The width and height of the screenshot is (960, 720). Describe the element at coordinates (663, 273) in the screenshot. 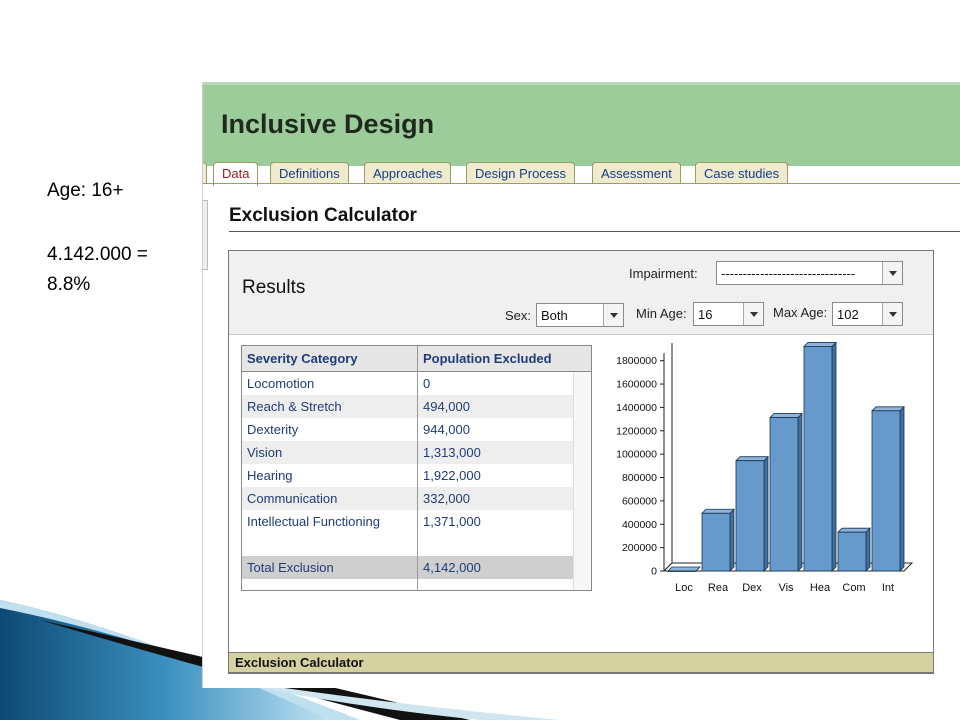

I see `impairment-label: Impairment:` at that location.